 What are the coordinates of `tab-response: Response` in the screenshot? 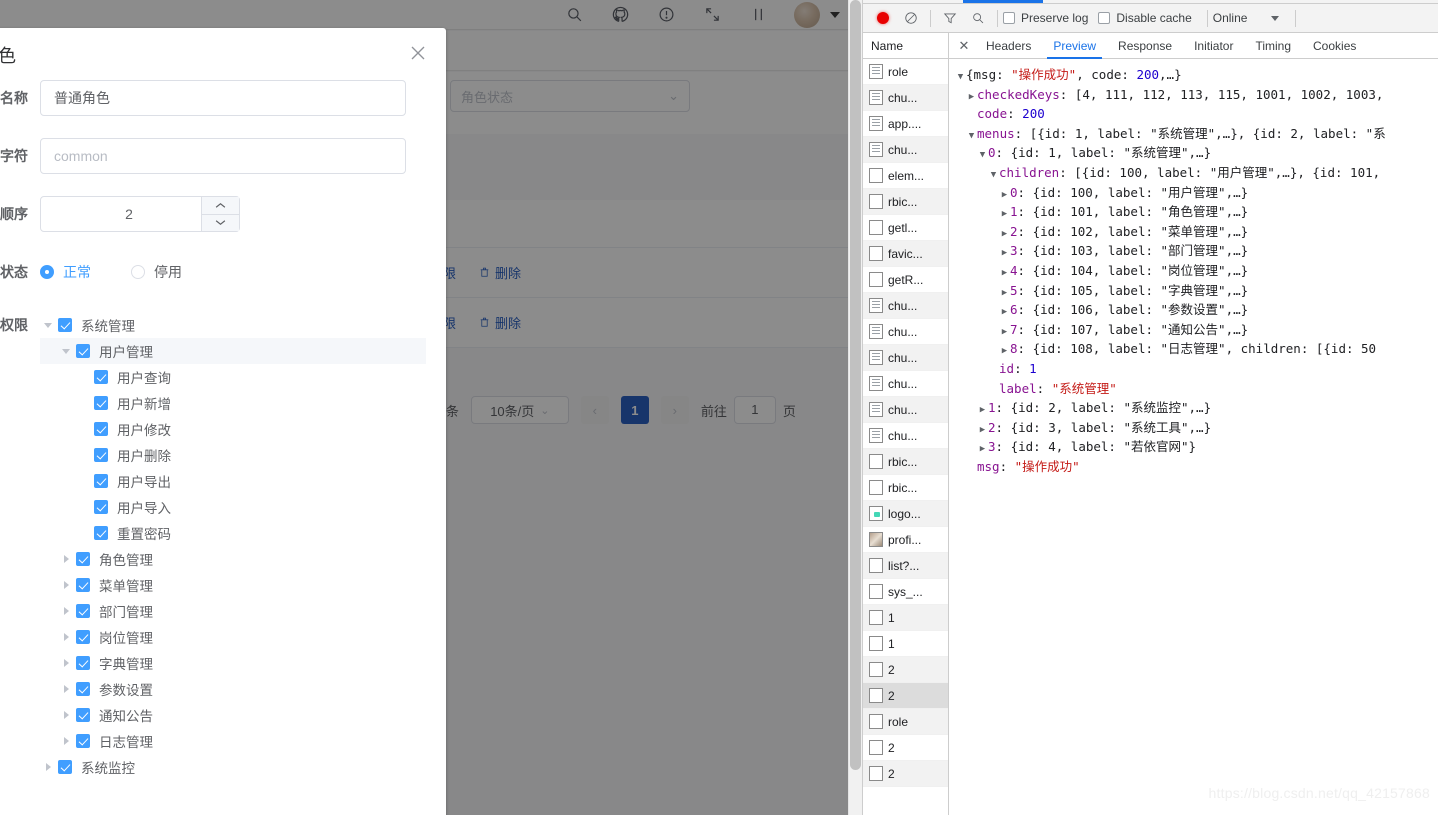 It's located at (1145, 46).